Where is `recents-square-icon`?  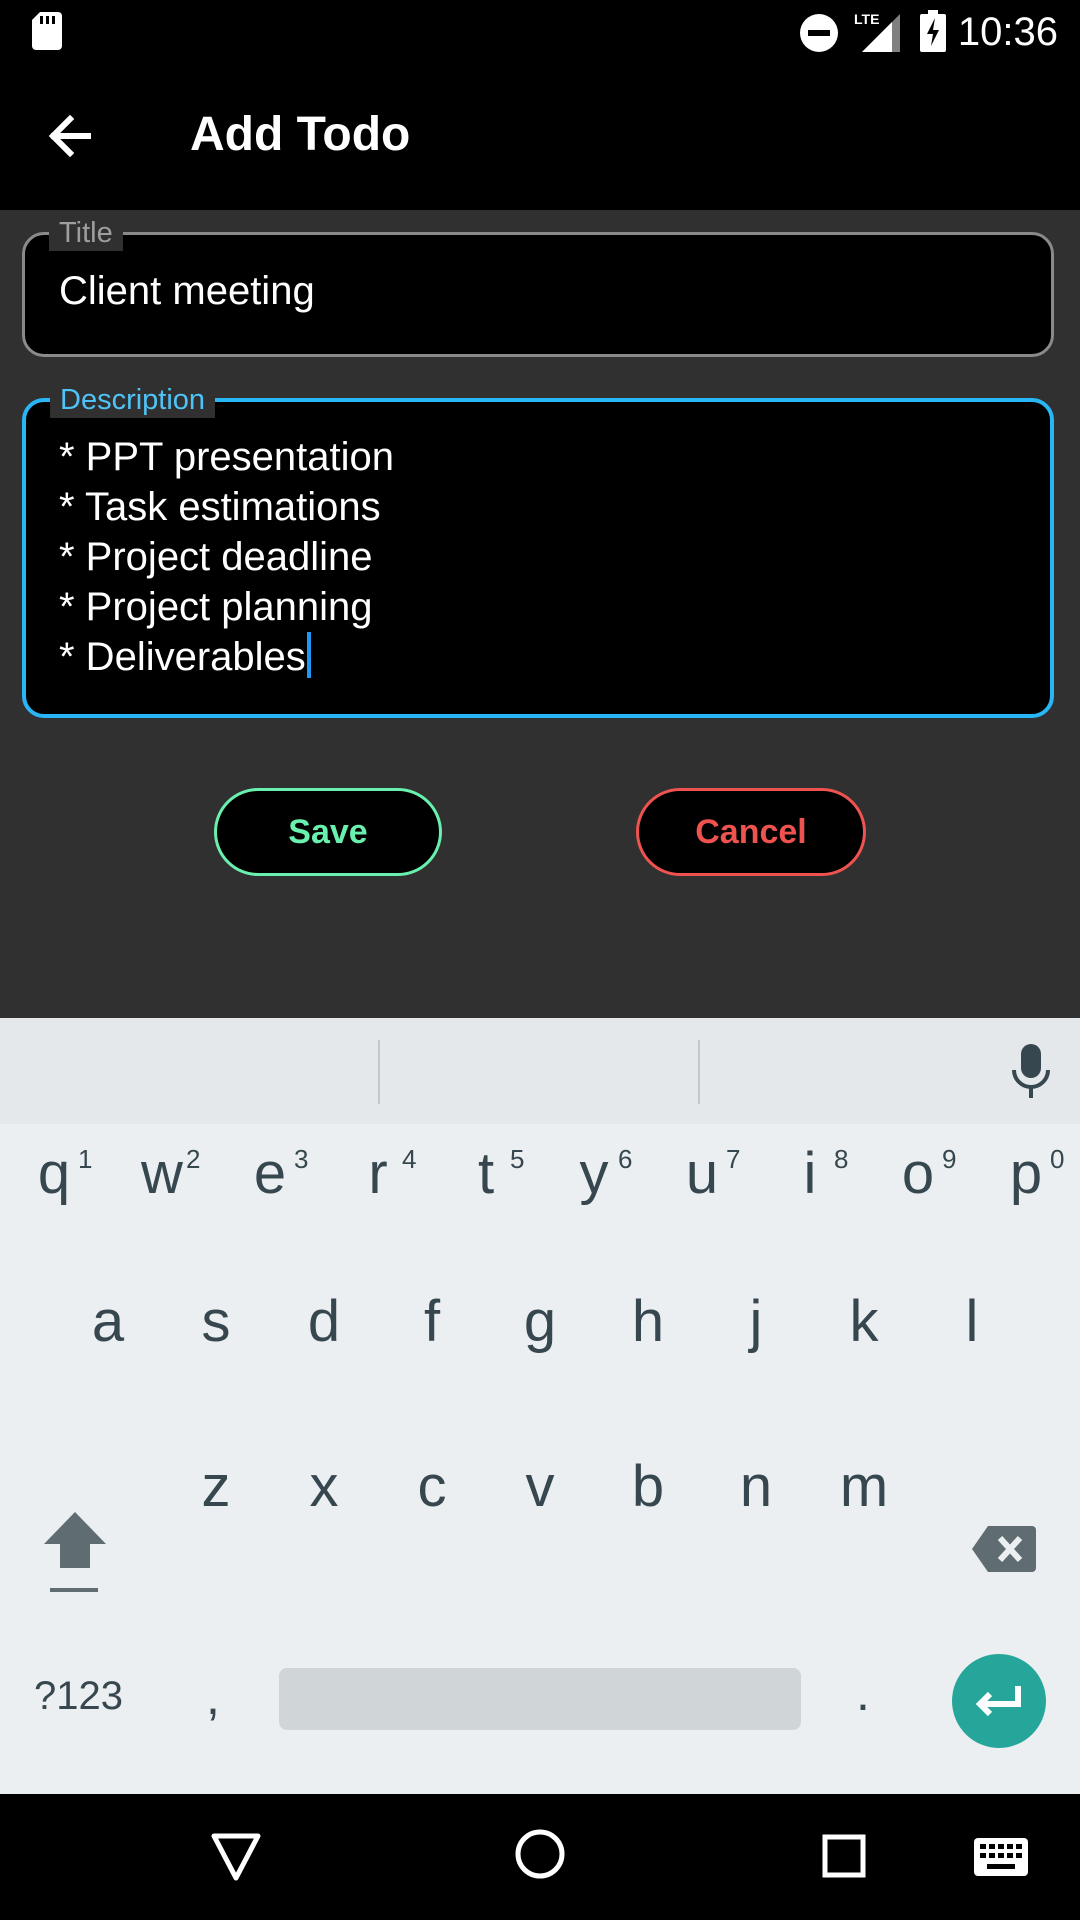
recents-square-icon is located at coordinates (844, 1856).